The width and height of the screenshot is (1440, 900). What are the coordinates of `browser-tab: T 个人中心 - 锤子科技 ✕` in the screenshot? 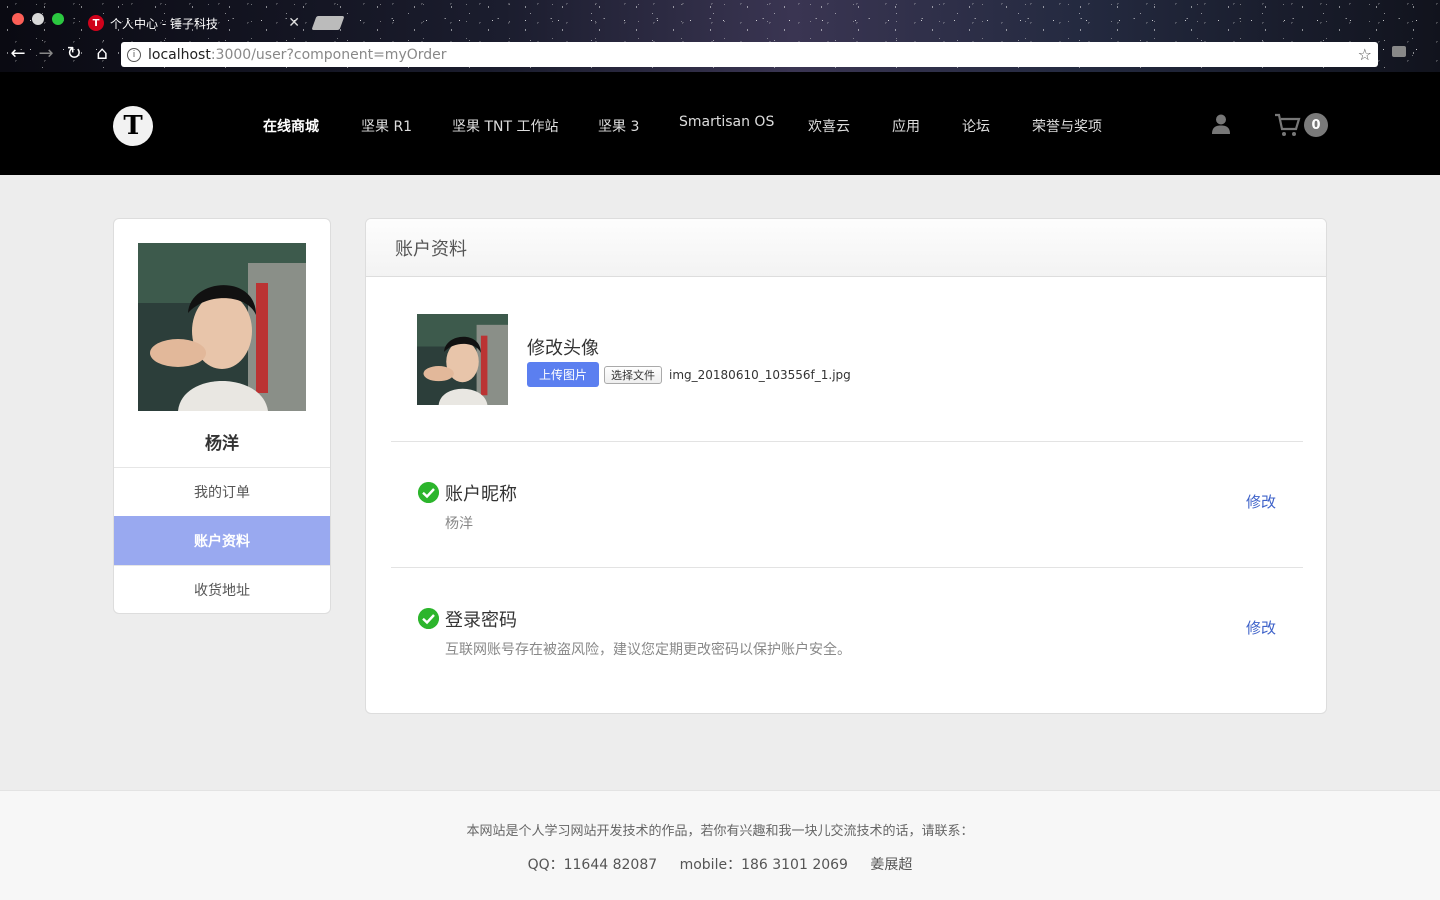 It's located at (195, 23).